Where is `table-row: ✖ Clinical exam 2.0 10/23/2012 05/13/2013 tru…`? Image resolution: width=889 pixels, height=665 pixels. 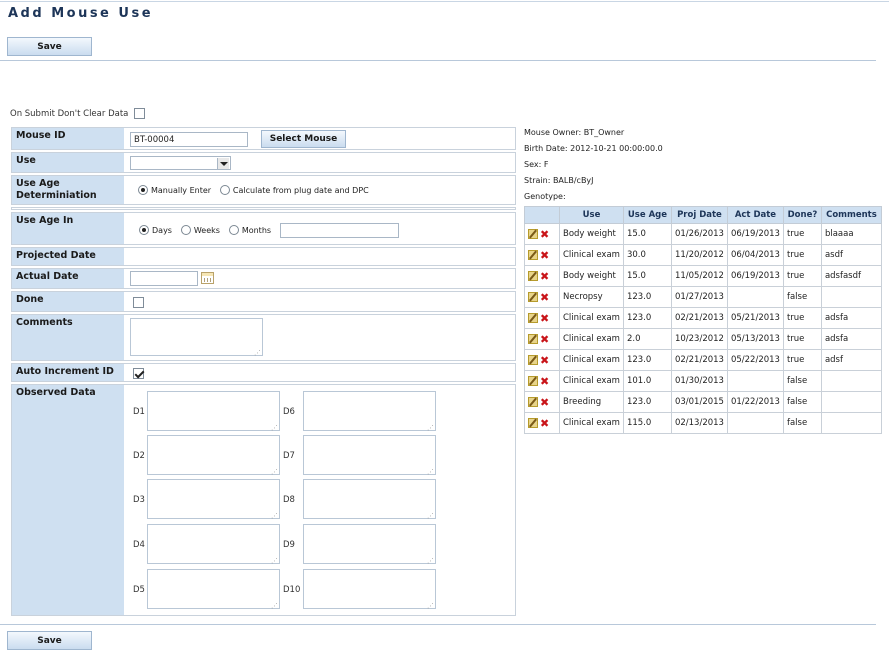 table-row: ✖ Clinical exam 2.0 10/23/2012 05/13/2013 tru… is located at coordinates (703, 339).